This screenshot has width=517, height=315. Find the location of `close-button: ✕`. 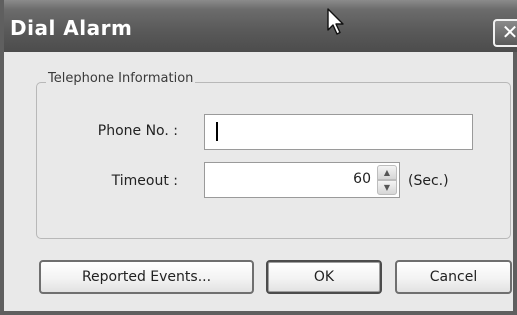

close-button: ✕ is located at coordinates (505, 33).